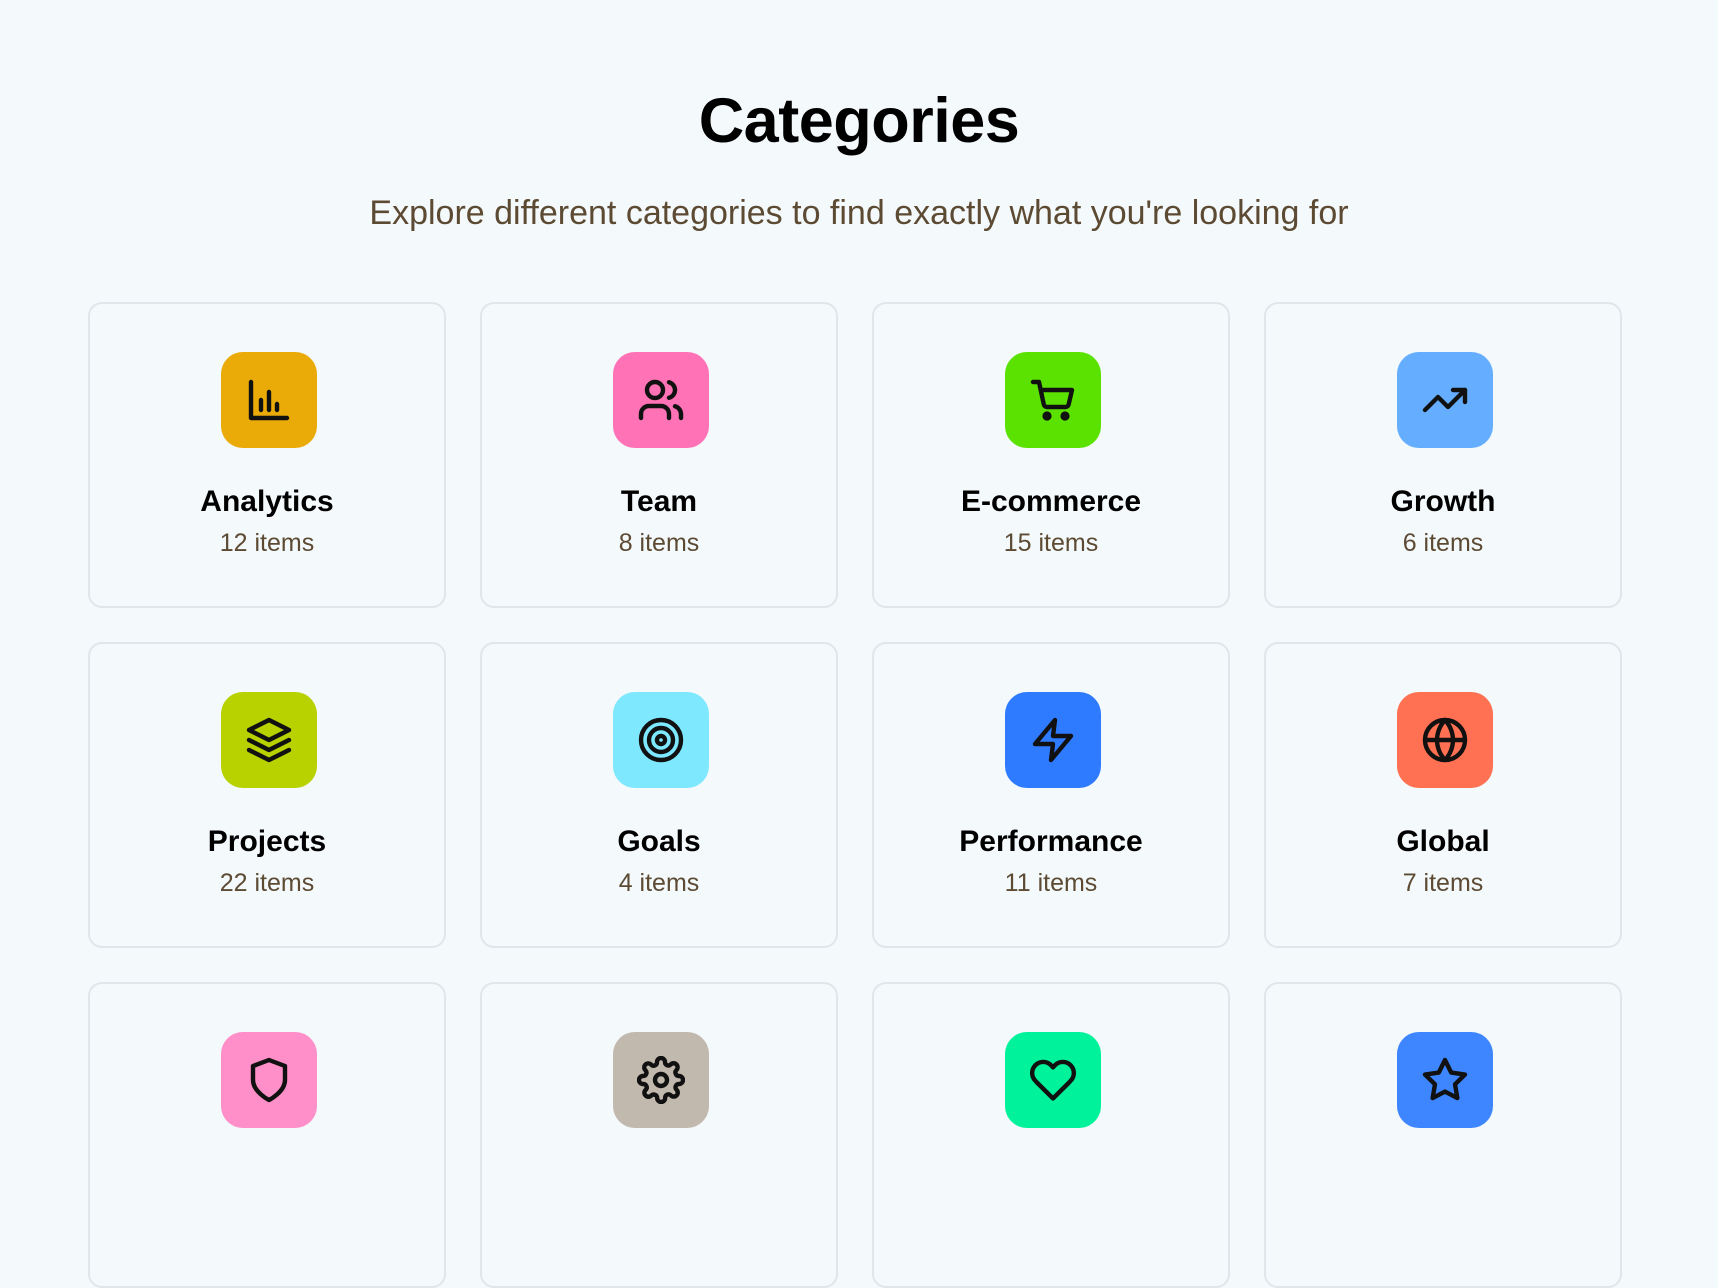  I want to click on category-count: 8 items, so click(659, 543).